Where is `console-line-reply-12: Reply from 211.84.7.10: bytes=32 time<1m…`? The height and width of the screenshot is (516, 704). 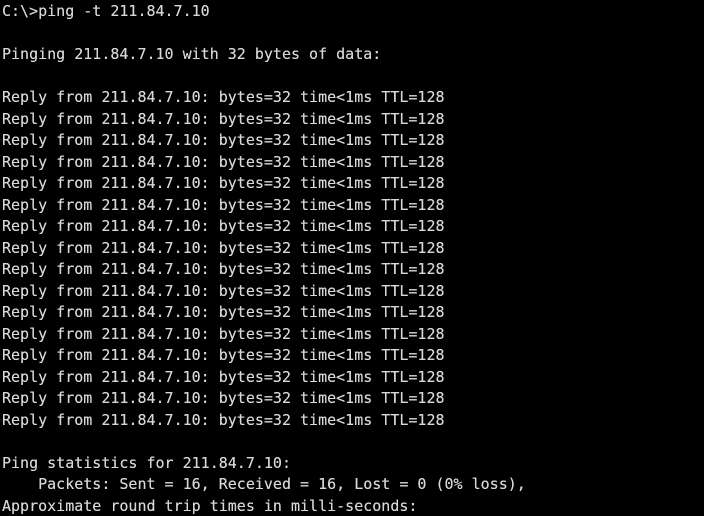
console-line-reply-12: Reply from 211.84.7.10: bytes=32 time<1m… is located at coordinates (223, 333).